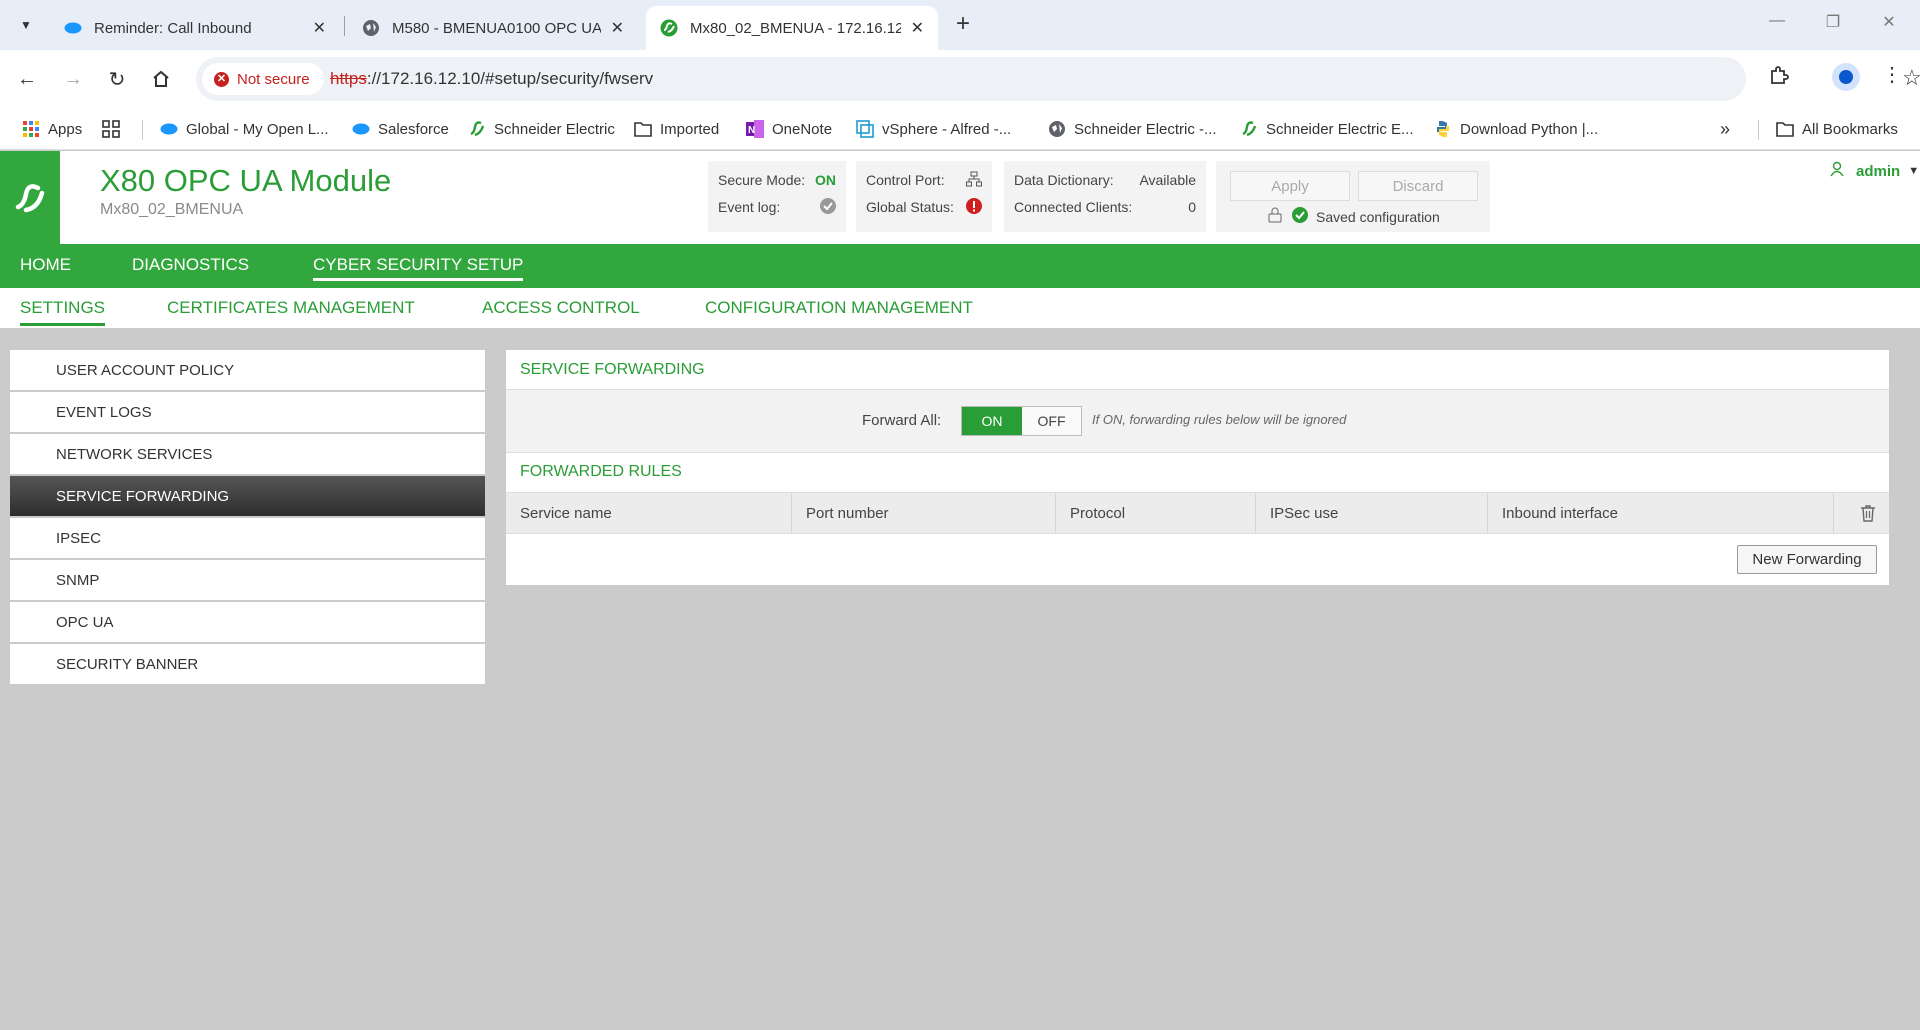 This screenshot has width=1920, height=1030. What do you see at coordinates (247, 623) in the screenshot?
I see `sidebar-item-opc-ua: OPC UA` at bounding box center [247, 623].